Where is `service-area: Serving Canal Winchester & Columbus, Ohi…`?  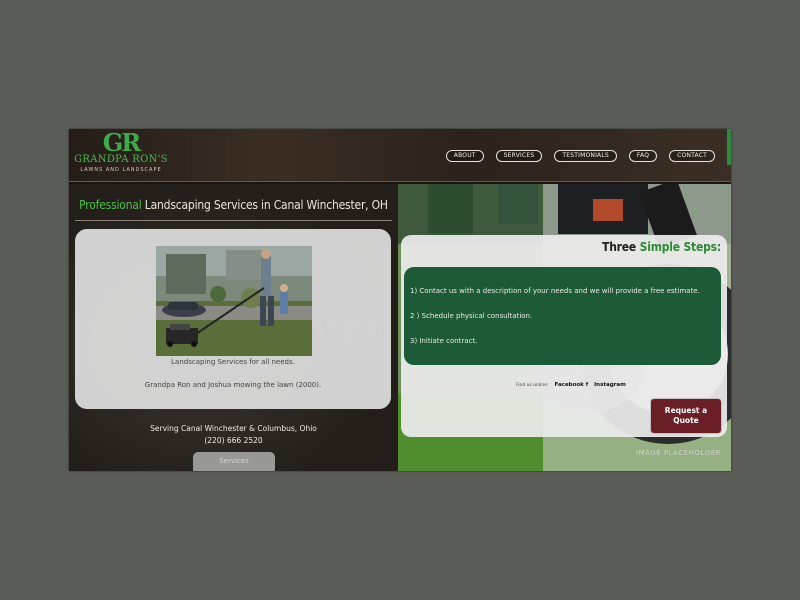
service-area: Serving Canal Winchester & Columbus, Ohi… is located at coordinates (233, 435).